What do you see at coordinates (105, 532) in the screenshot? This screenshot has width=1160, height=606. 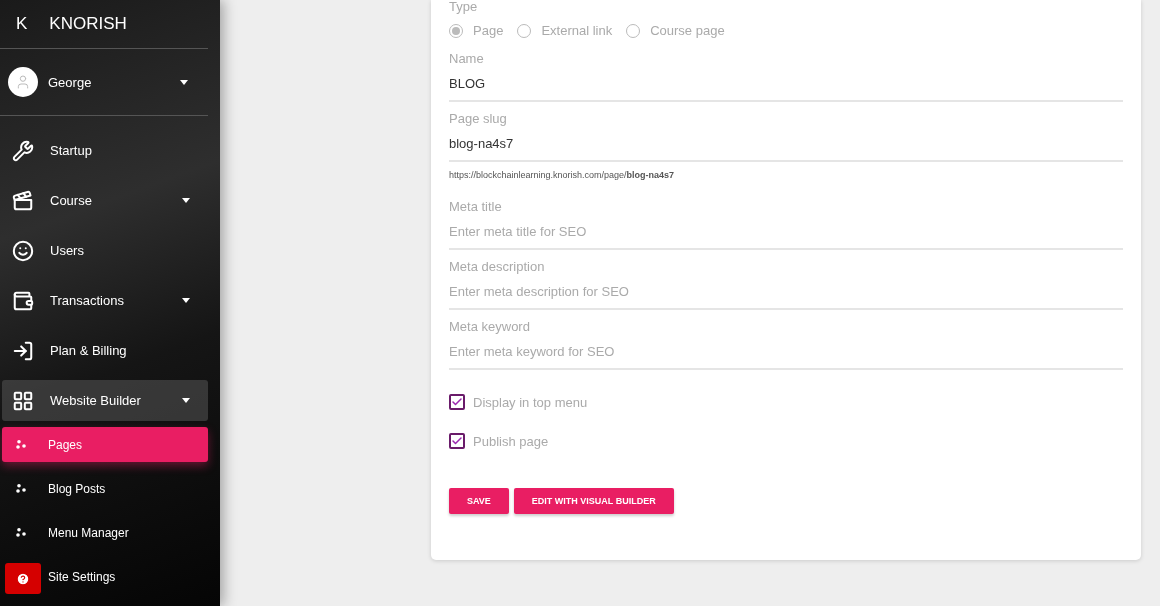 I see `sidebar-subitem: Menu Manager` at bounding box center [105, 532].